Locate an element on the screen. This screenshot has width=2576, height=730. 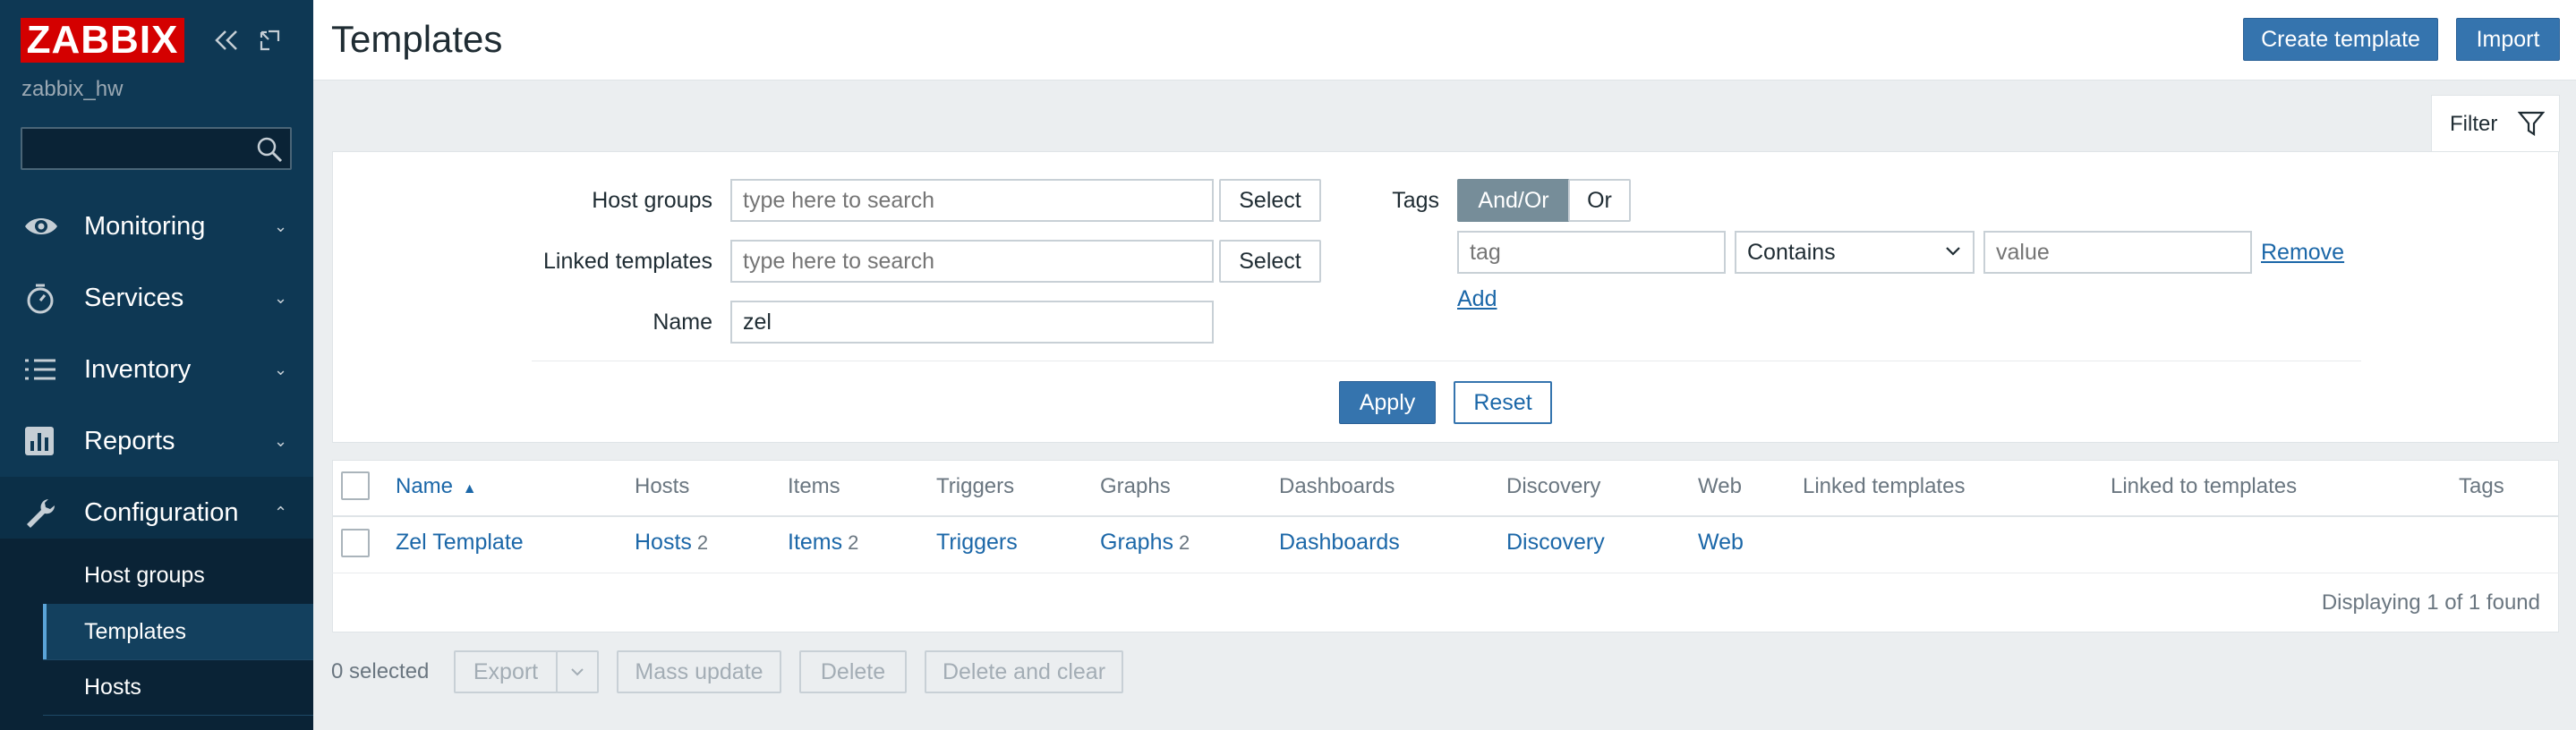
collapse-sidebar-button is located at coordinates (226, 40).